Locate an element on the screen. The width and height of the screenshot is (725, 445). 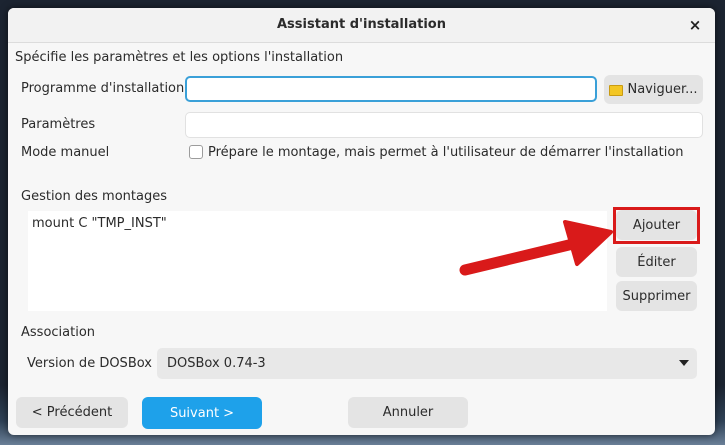
annotation-highlight-box is located at coordinates (656, 225).